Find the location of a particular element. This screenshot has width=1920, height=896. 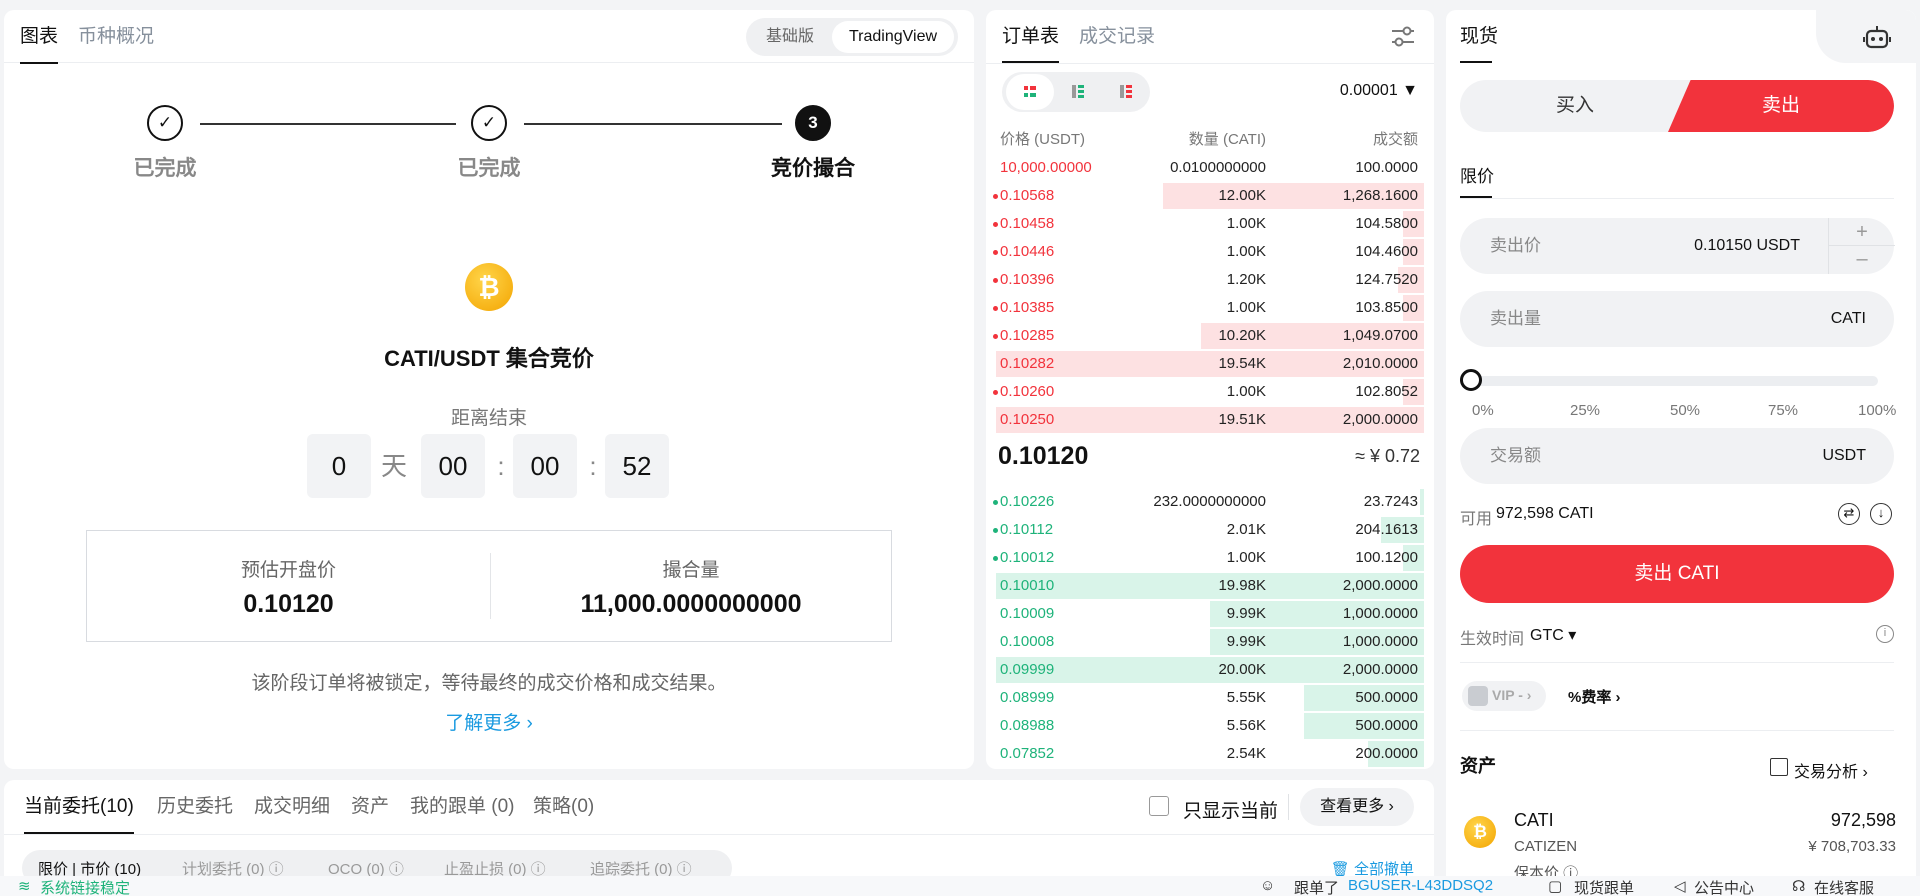

lock-note: 该阶段订单将被锁定，等待最终的成交价格和成交结果。 is located at coordinates (489, 683).